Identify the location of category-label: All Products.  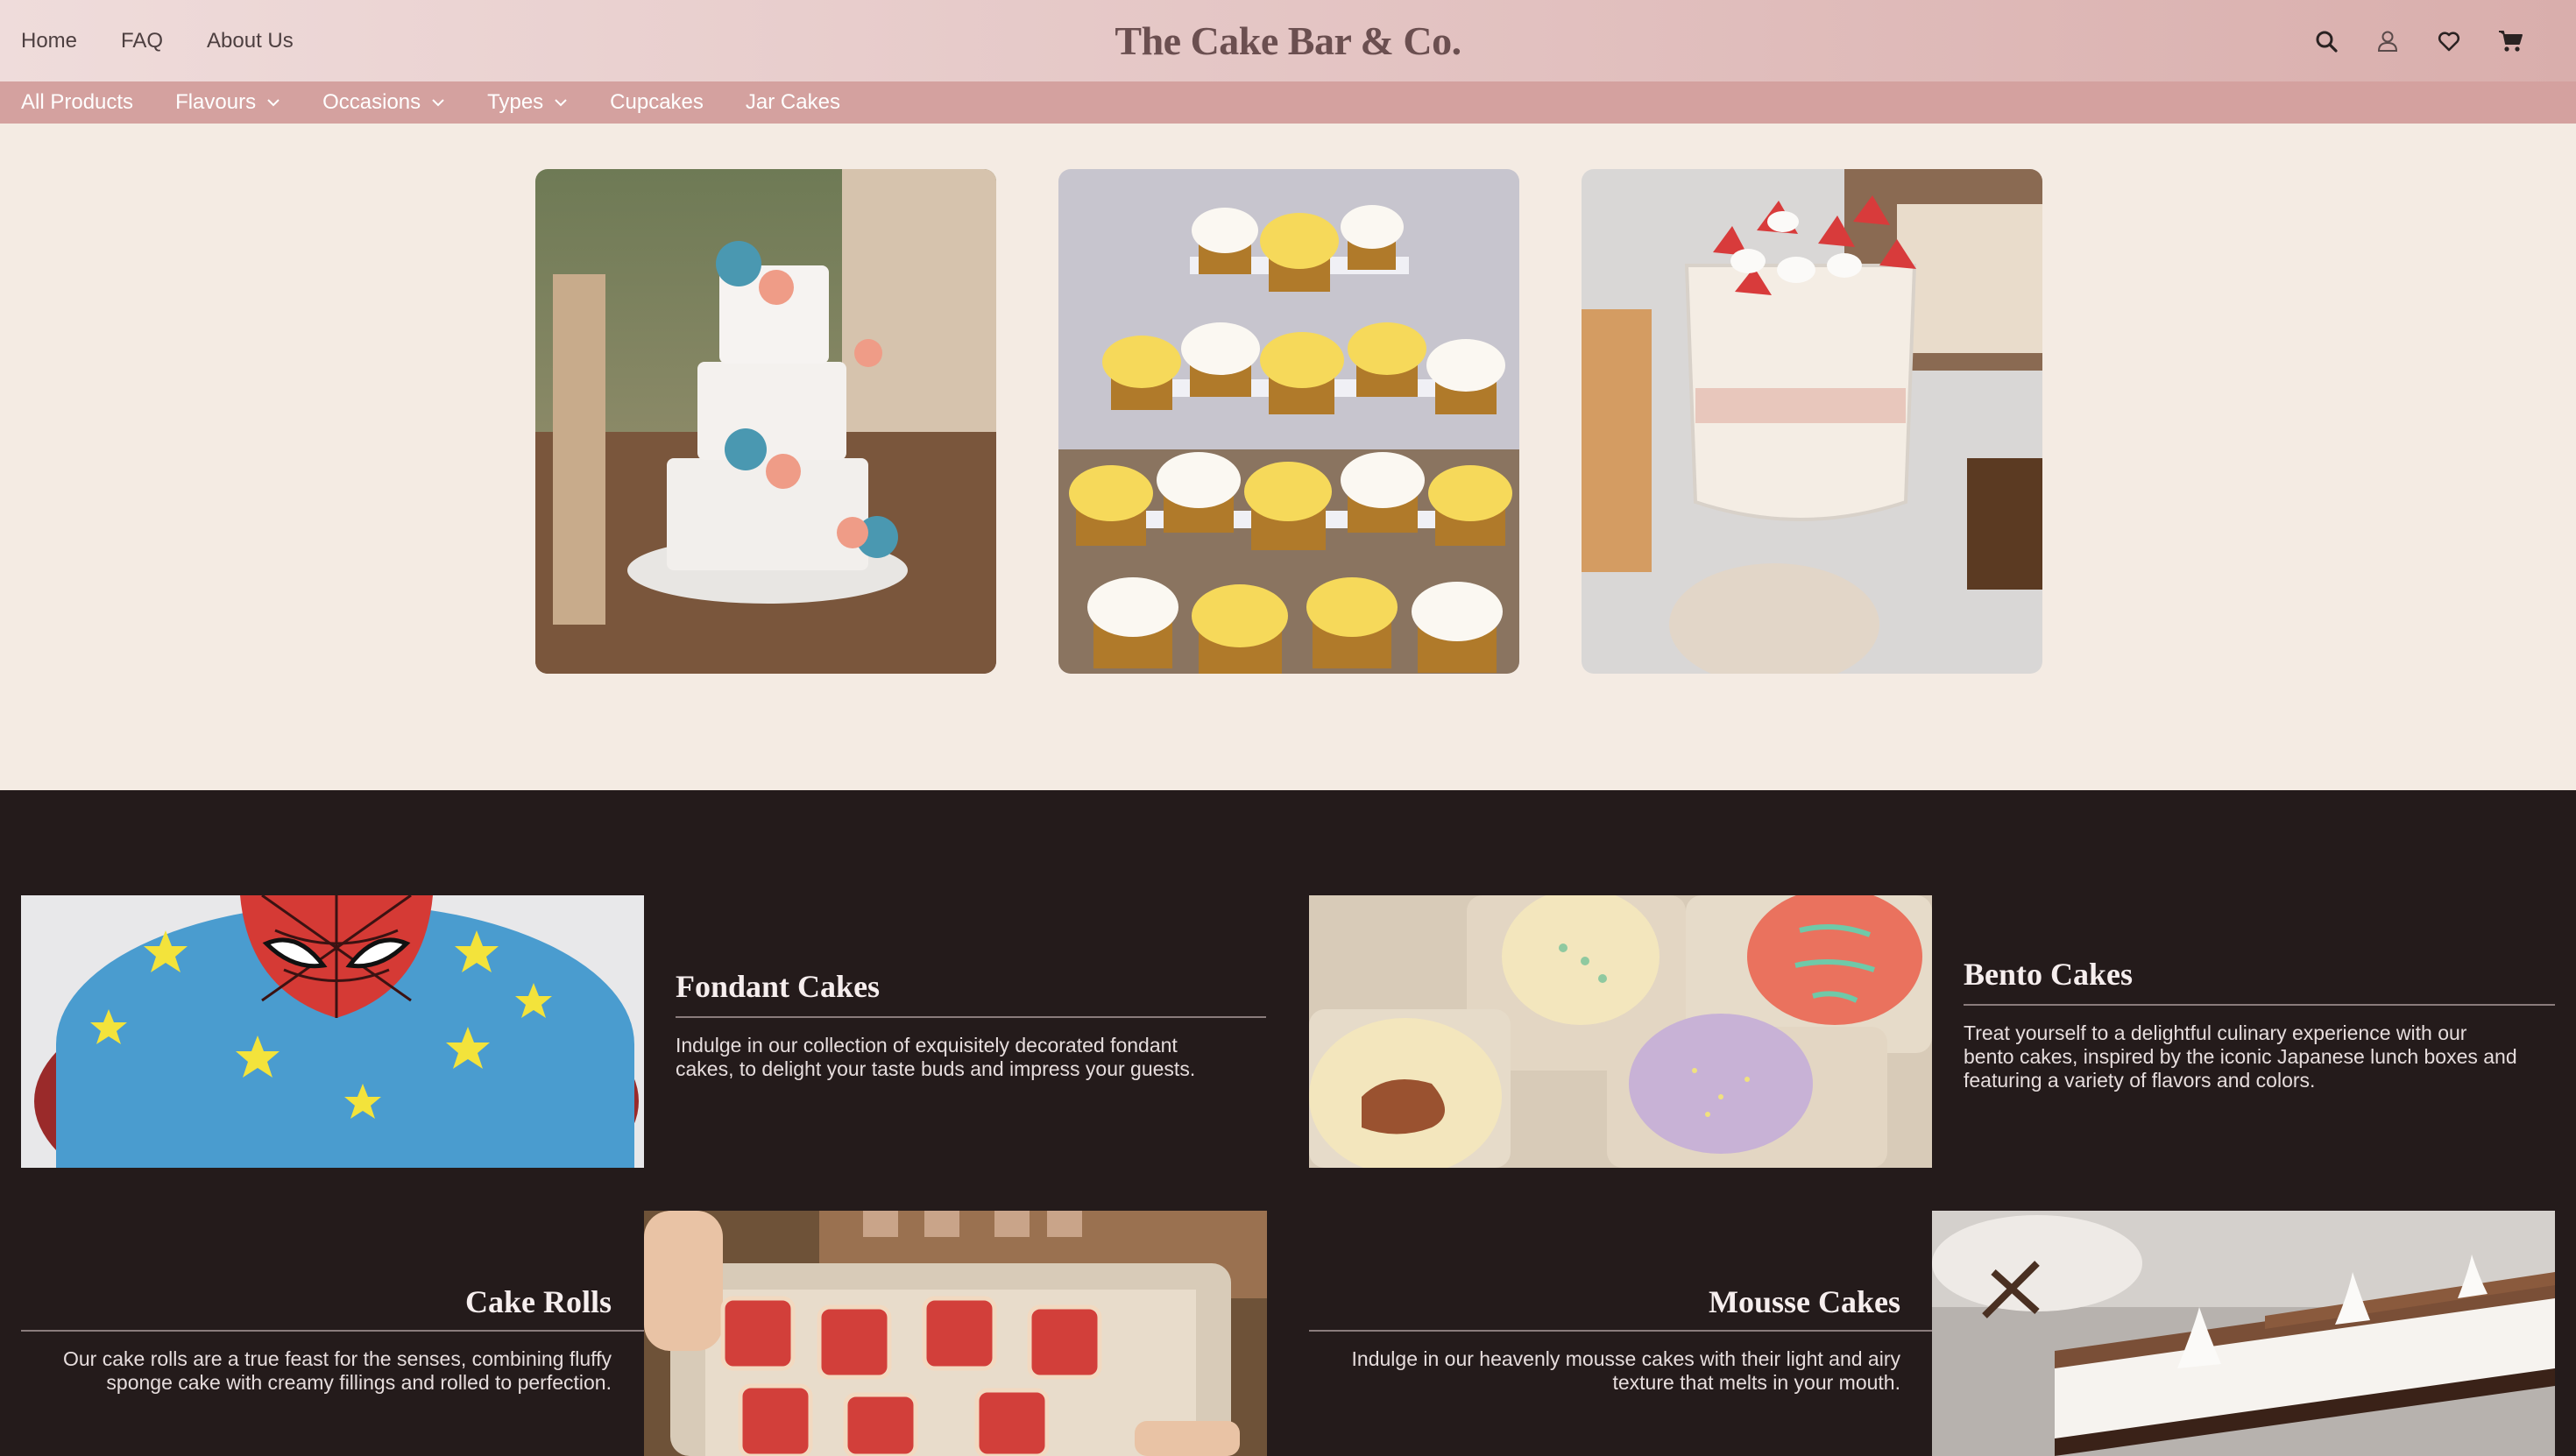
(77, 102).